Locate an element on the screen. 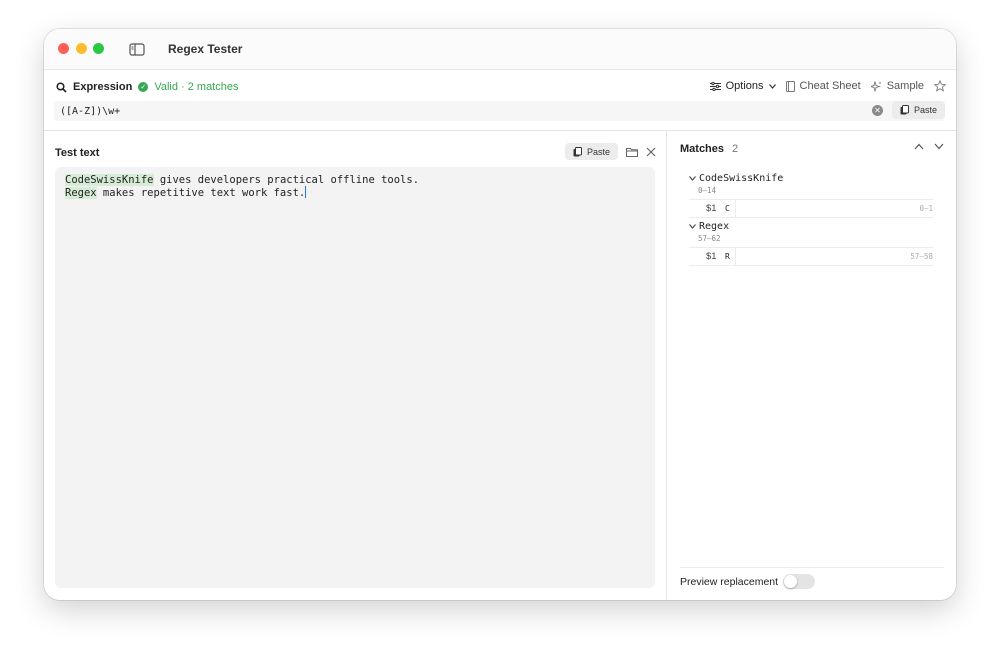 This screenshot has height=657, width=1000. cheat-sheet-label: Cheat Sheet is located at coordinates (830, 86).